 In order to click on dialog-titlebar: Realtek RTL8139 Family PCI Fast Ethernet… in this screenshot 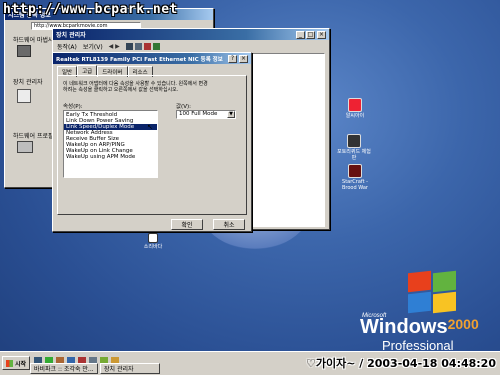, I will do `click(152, 58)`.